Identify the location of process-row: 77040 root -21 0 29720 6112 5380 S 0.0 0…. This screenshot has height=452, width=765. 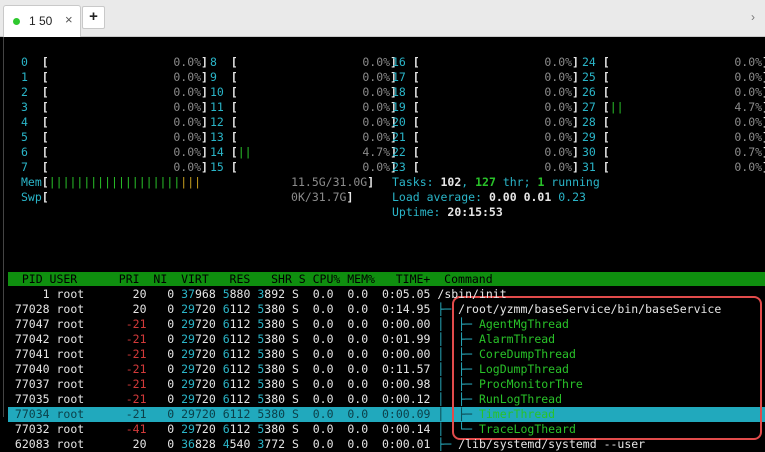
(288, 369).